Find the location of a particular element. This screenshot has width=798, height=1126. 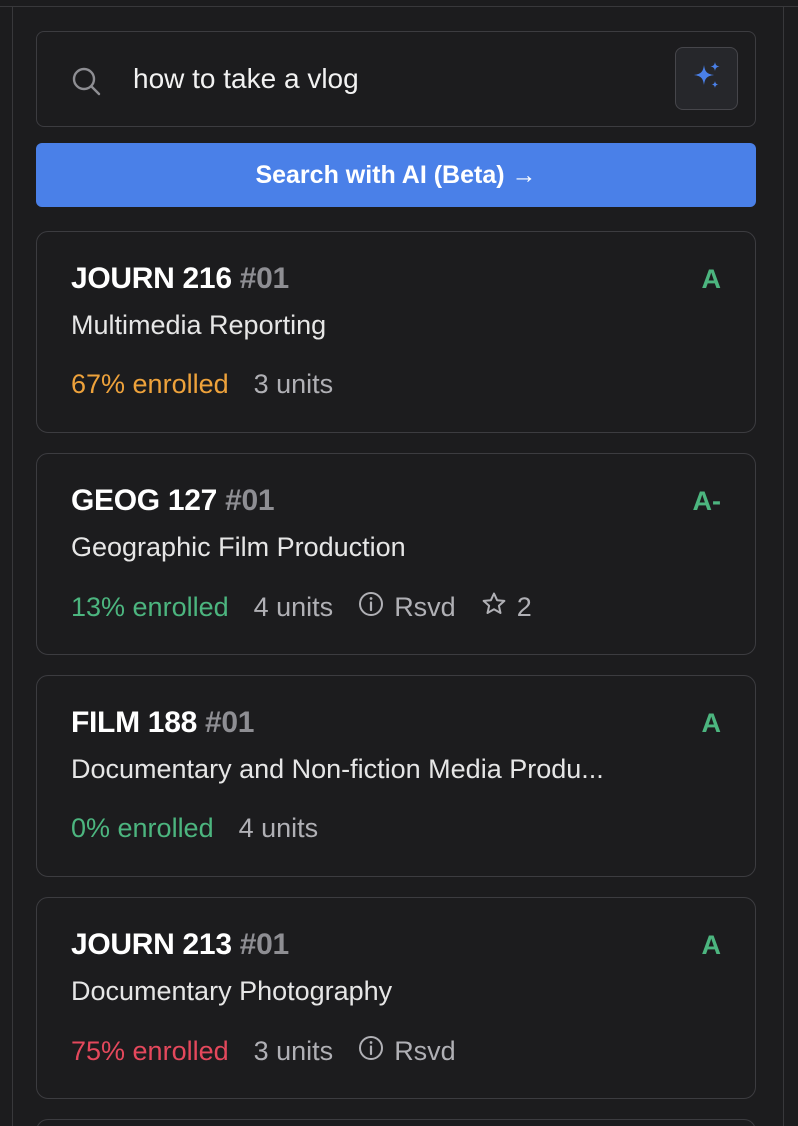

course-title: Documentary Photography is located at coordinates (232, 991).